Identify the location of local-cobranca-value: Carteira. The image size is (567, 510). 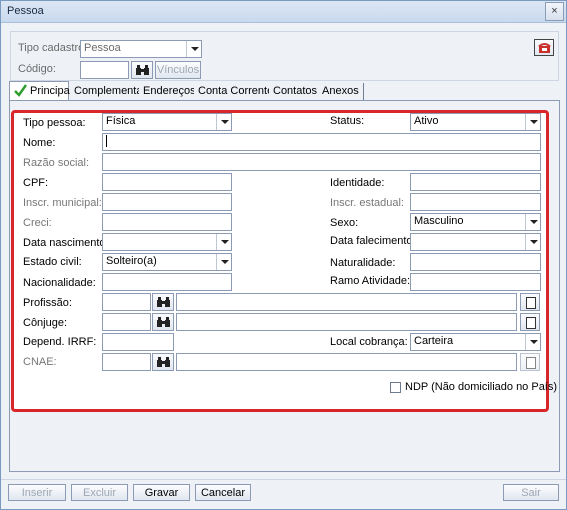
(434, 341).